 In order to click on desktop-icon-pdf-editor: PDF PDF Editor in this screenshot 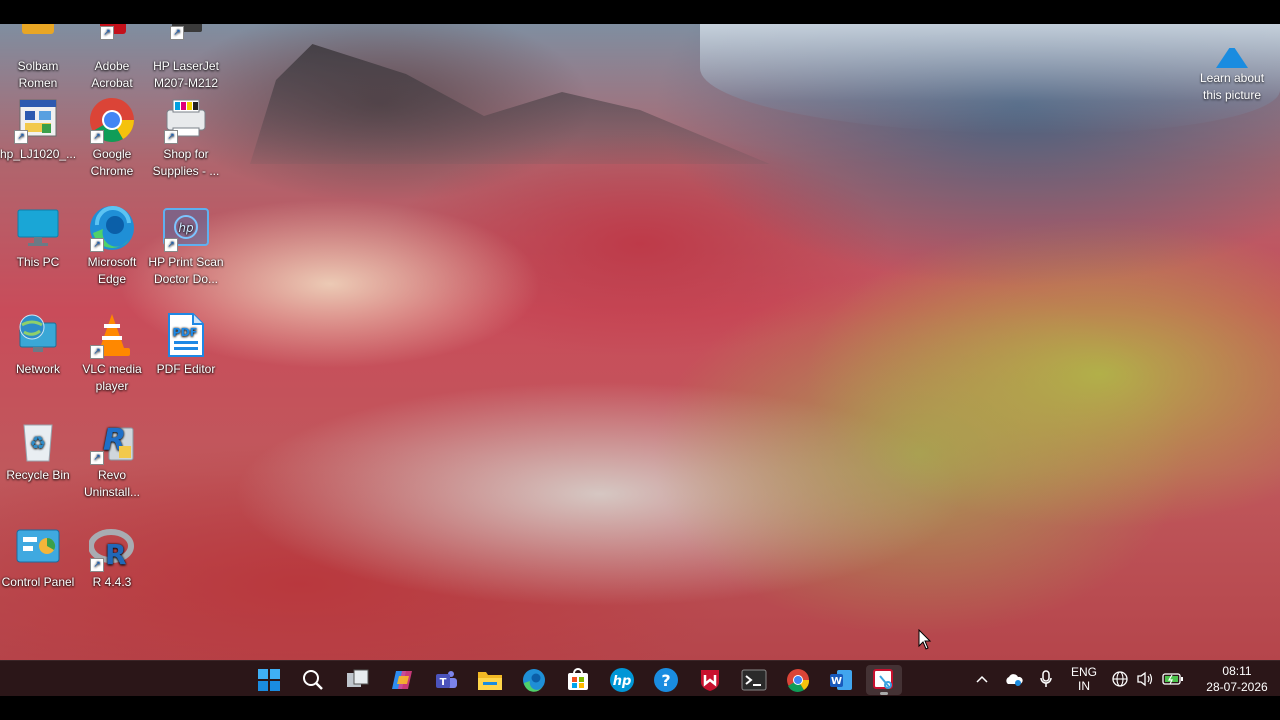, I will do `click(186, 344)`.